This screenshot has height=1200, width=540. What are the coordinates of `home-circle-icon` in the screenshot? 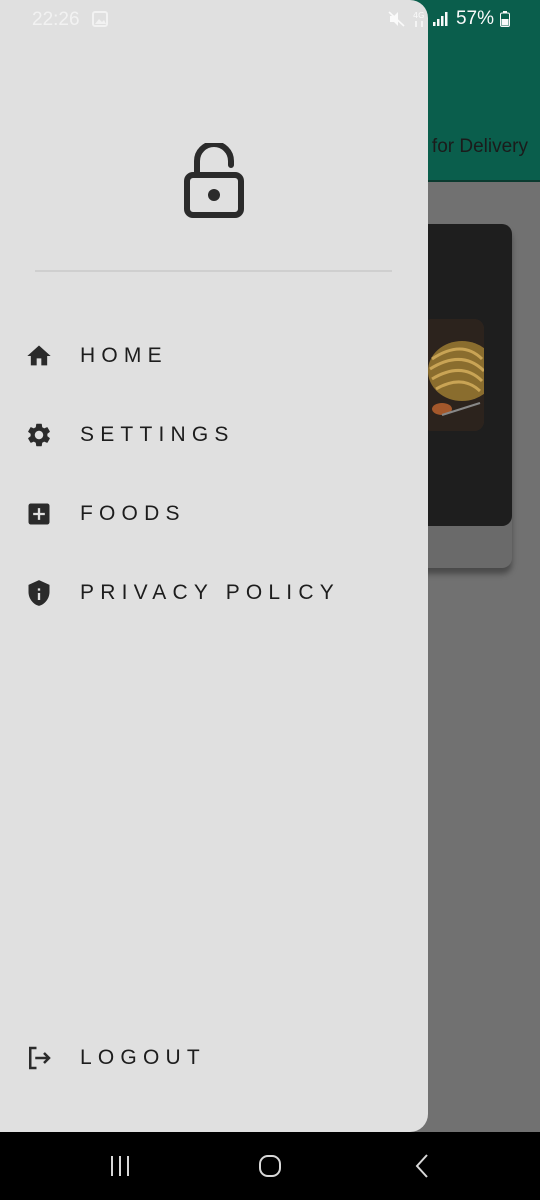 It's located at (270, 1166).